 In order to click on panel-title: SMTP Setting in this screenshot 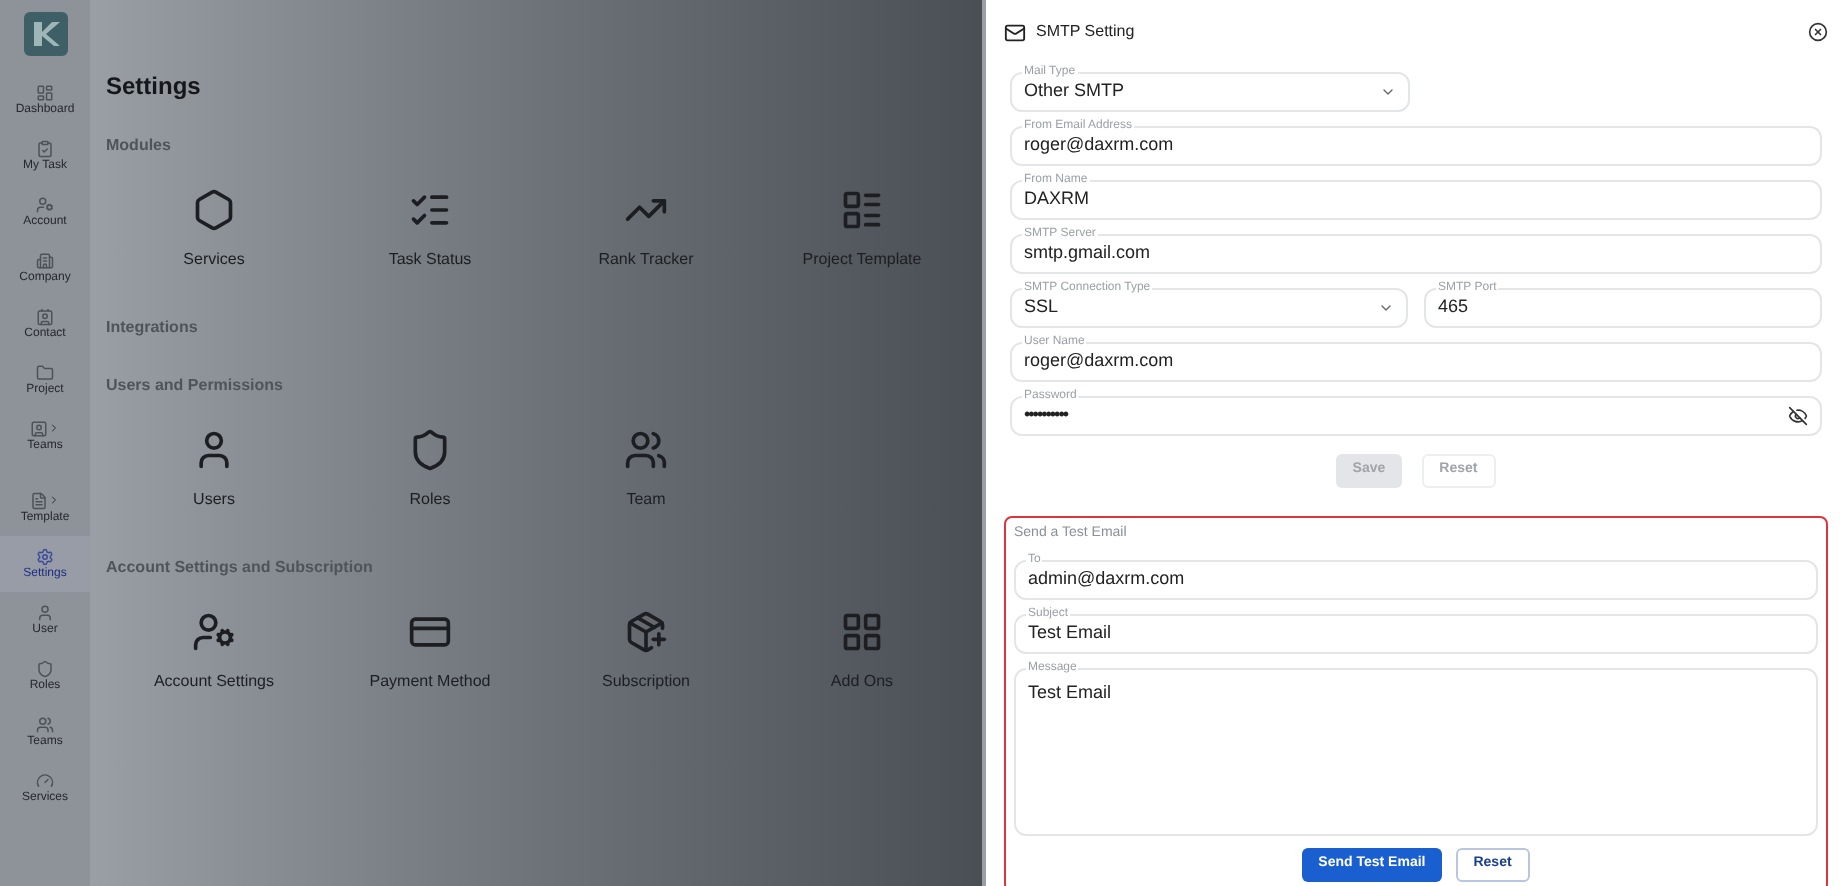, I will do `click(1086, 32)`.